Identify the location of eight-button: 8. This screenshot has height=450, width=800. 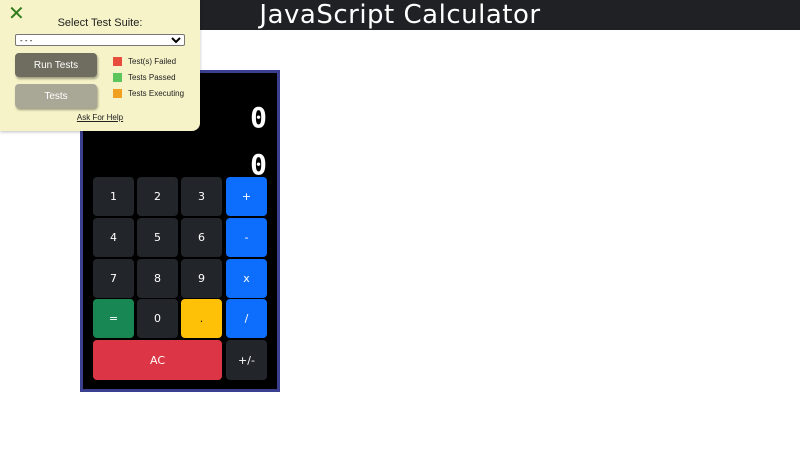
(157, 278).